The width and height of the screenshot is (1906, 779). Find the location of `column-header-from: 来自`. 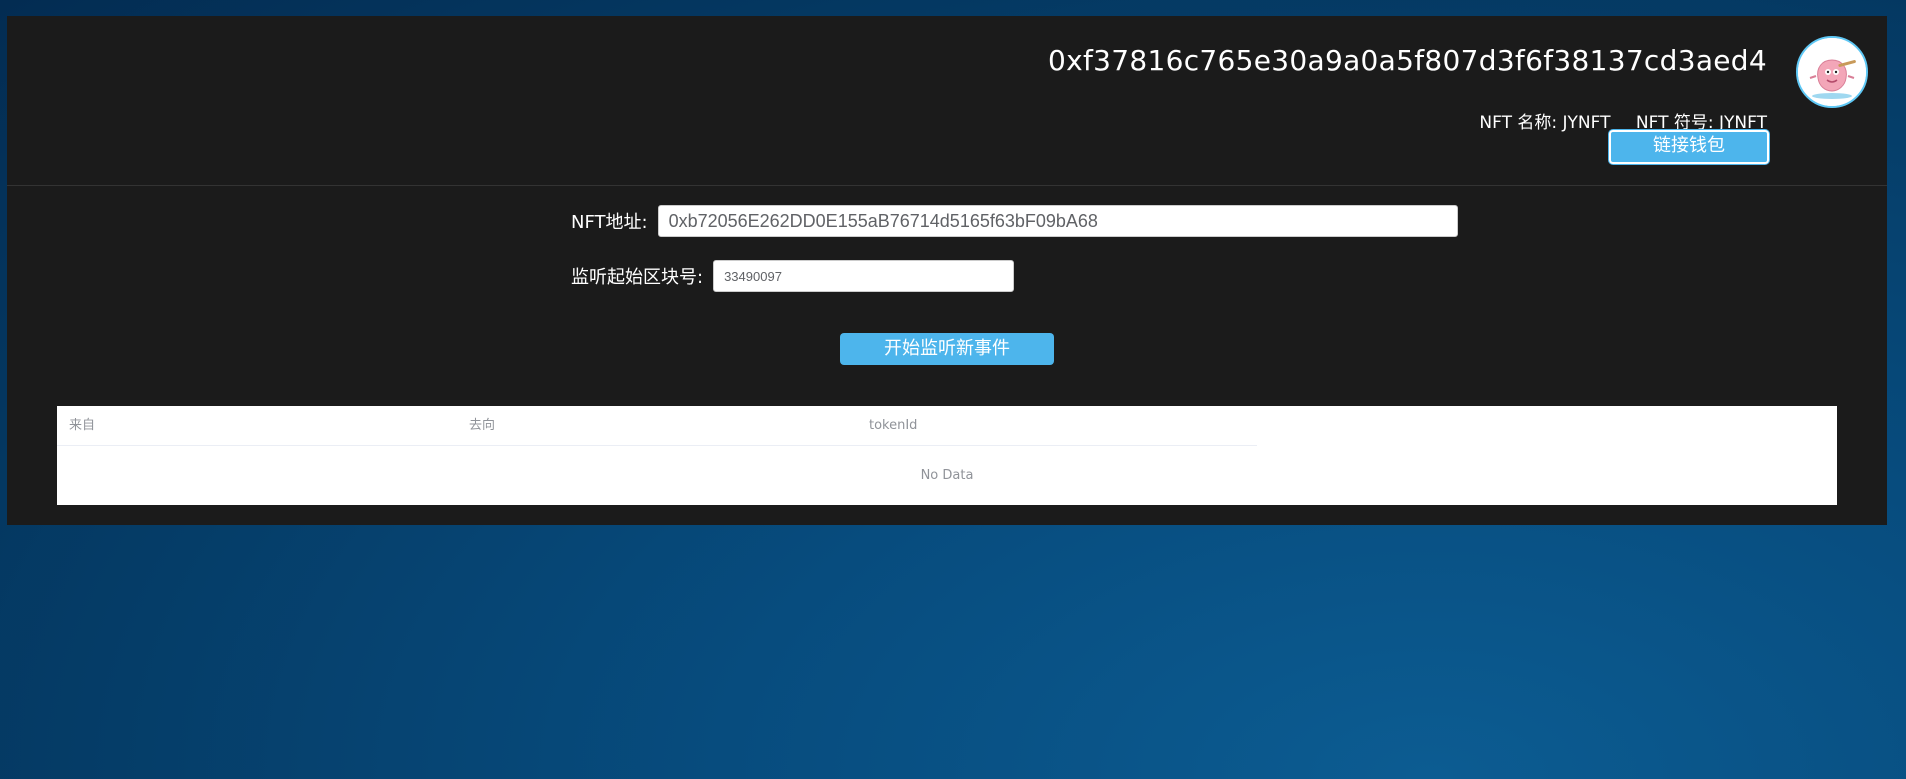

column-header-from: 来自 is located at coordinates (257, 425).